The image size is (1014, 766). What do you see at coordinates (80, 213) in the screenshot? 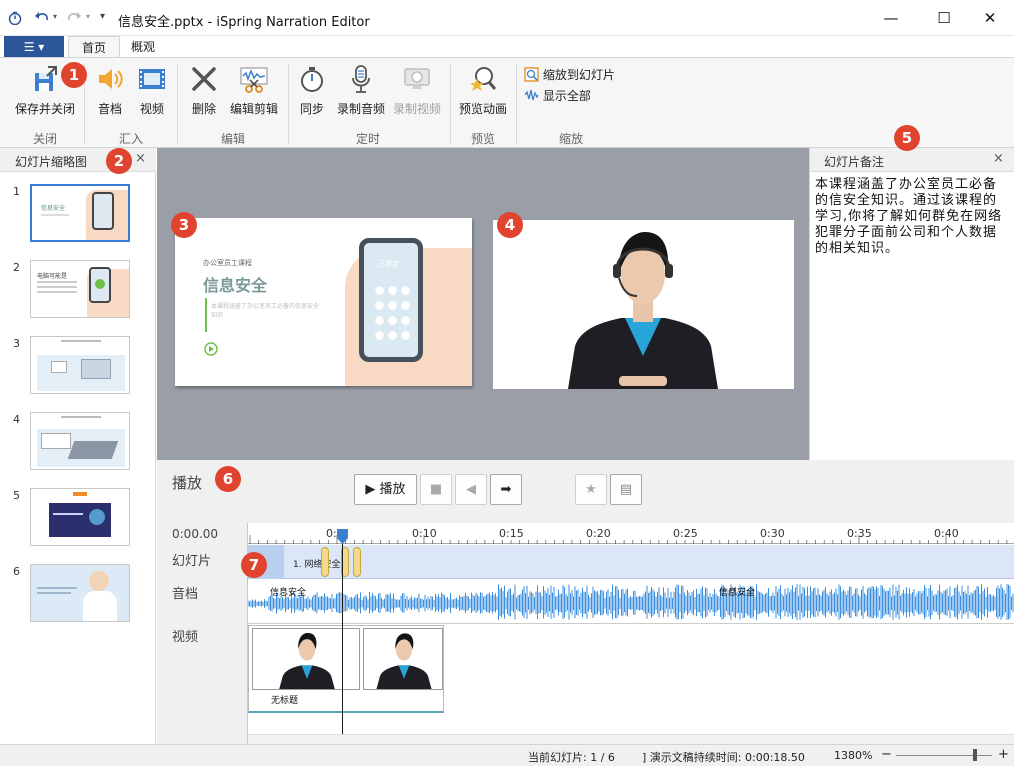
I see `thumbnail-slide-1: 信息安全` at bounding box center [80, 213].